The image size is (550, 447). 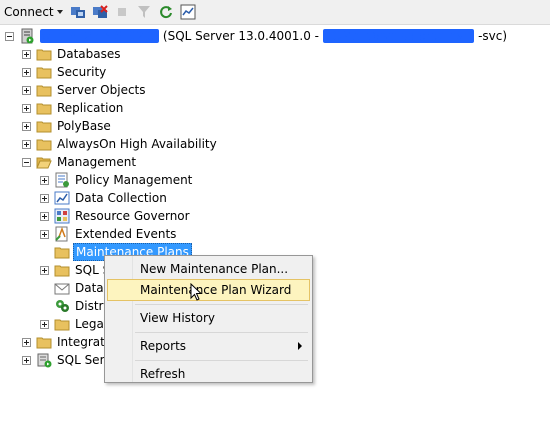 What do you see at coordinates (44, 360) in the screenshot?
I see `sql-agent-icon` at bounding box center [44, 360].